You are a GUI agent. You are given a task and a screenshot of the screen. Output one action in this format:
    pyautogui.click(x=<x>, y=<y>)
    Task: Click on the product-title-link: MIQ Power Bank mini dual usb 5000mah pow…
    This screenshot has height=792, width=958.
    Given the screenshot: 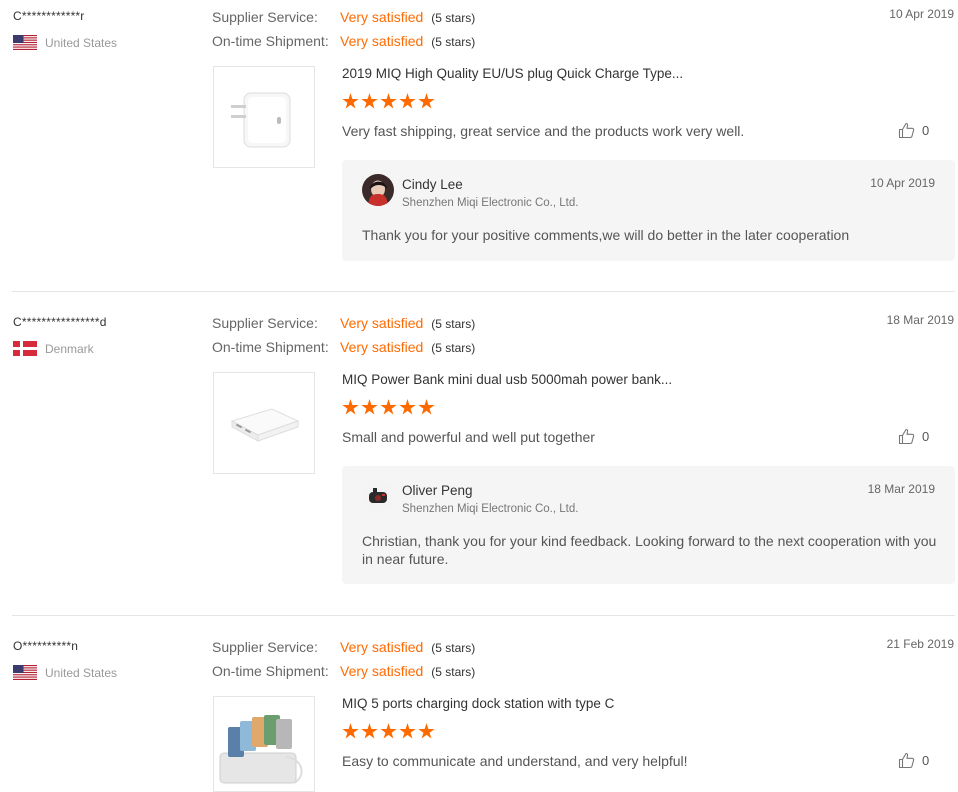 What is the action you would take?
    pyautogui.click(x=507, y=379)
    